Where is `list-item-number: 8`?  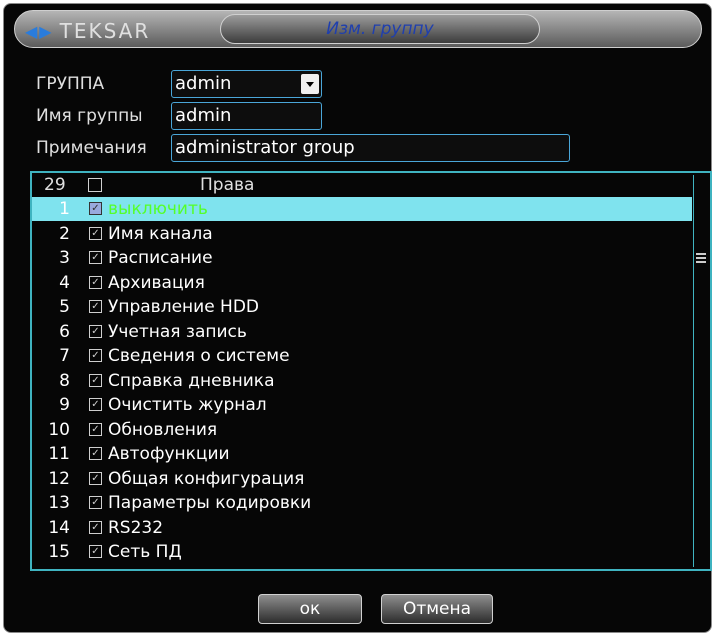 list-item-number: 8 is located at coordinates (64, 380).